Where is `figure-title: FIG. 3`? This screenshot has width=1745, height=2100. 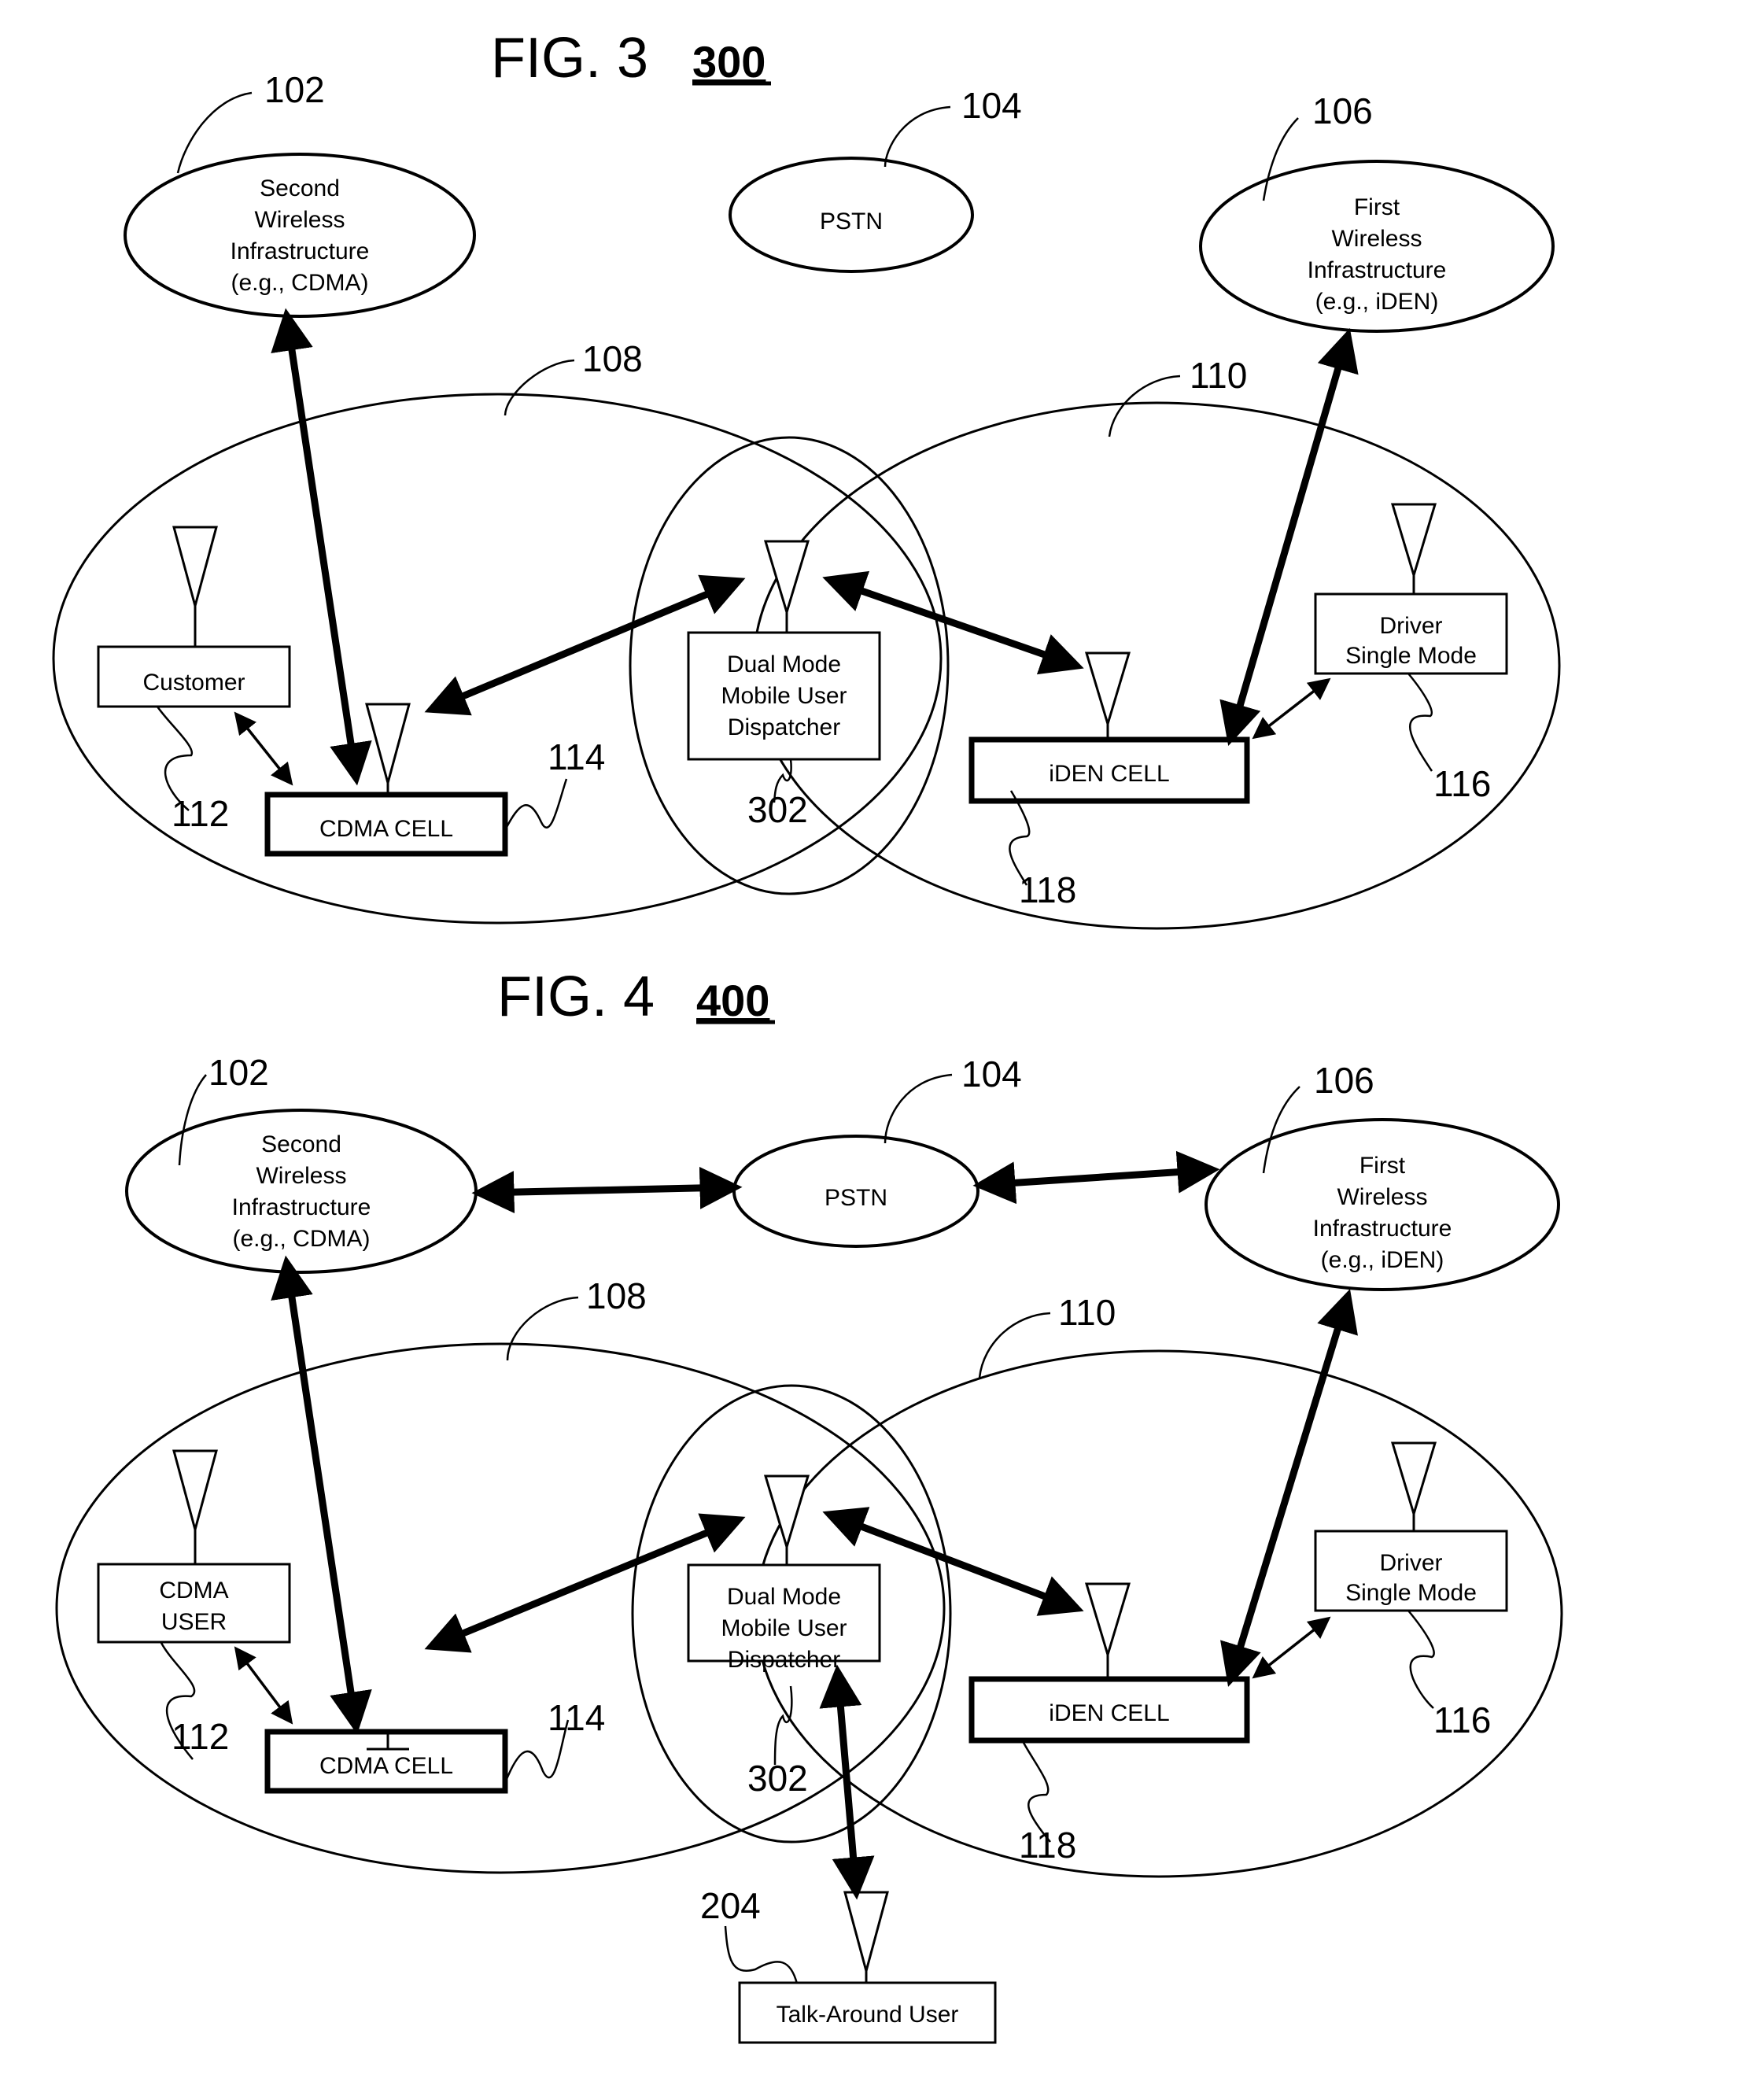
figure-title: FIG. 3 is located at coordinates (569, 58).